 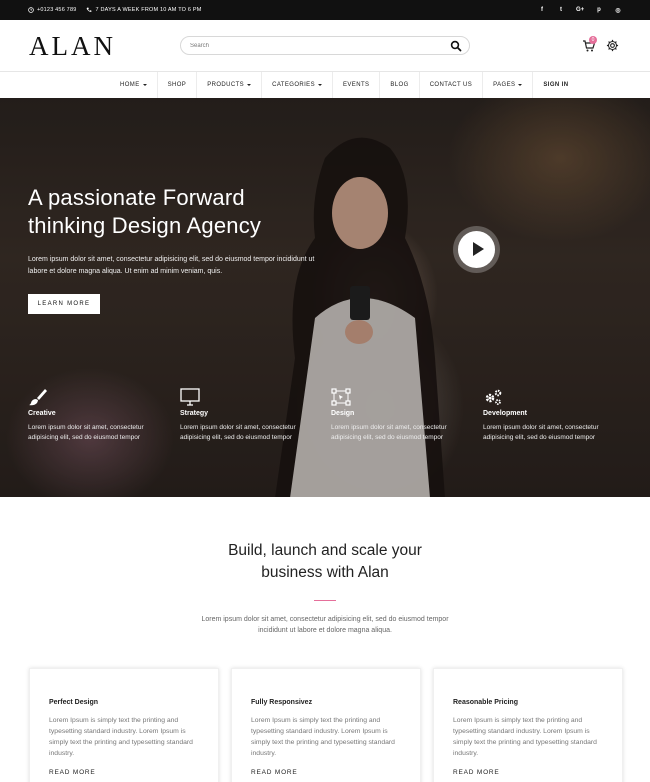 I want to click on nav-item-label: PRODUCTS, so click(x=226, y=85).